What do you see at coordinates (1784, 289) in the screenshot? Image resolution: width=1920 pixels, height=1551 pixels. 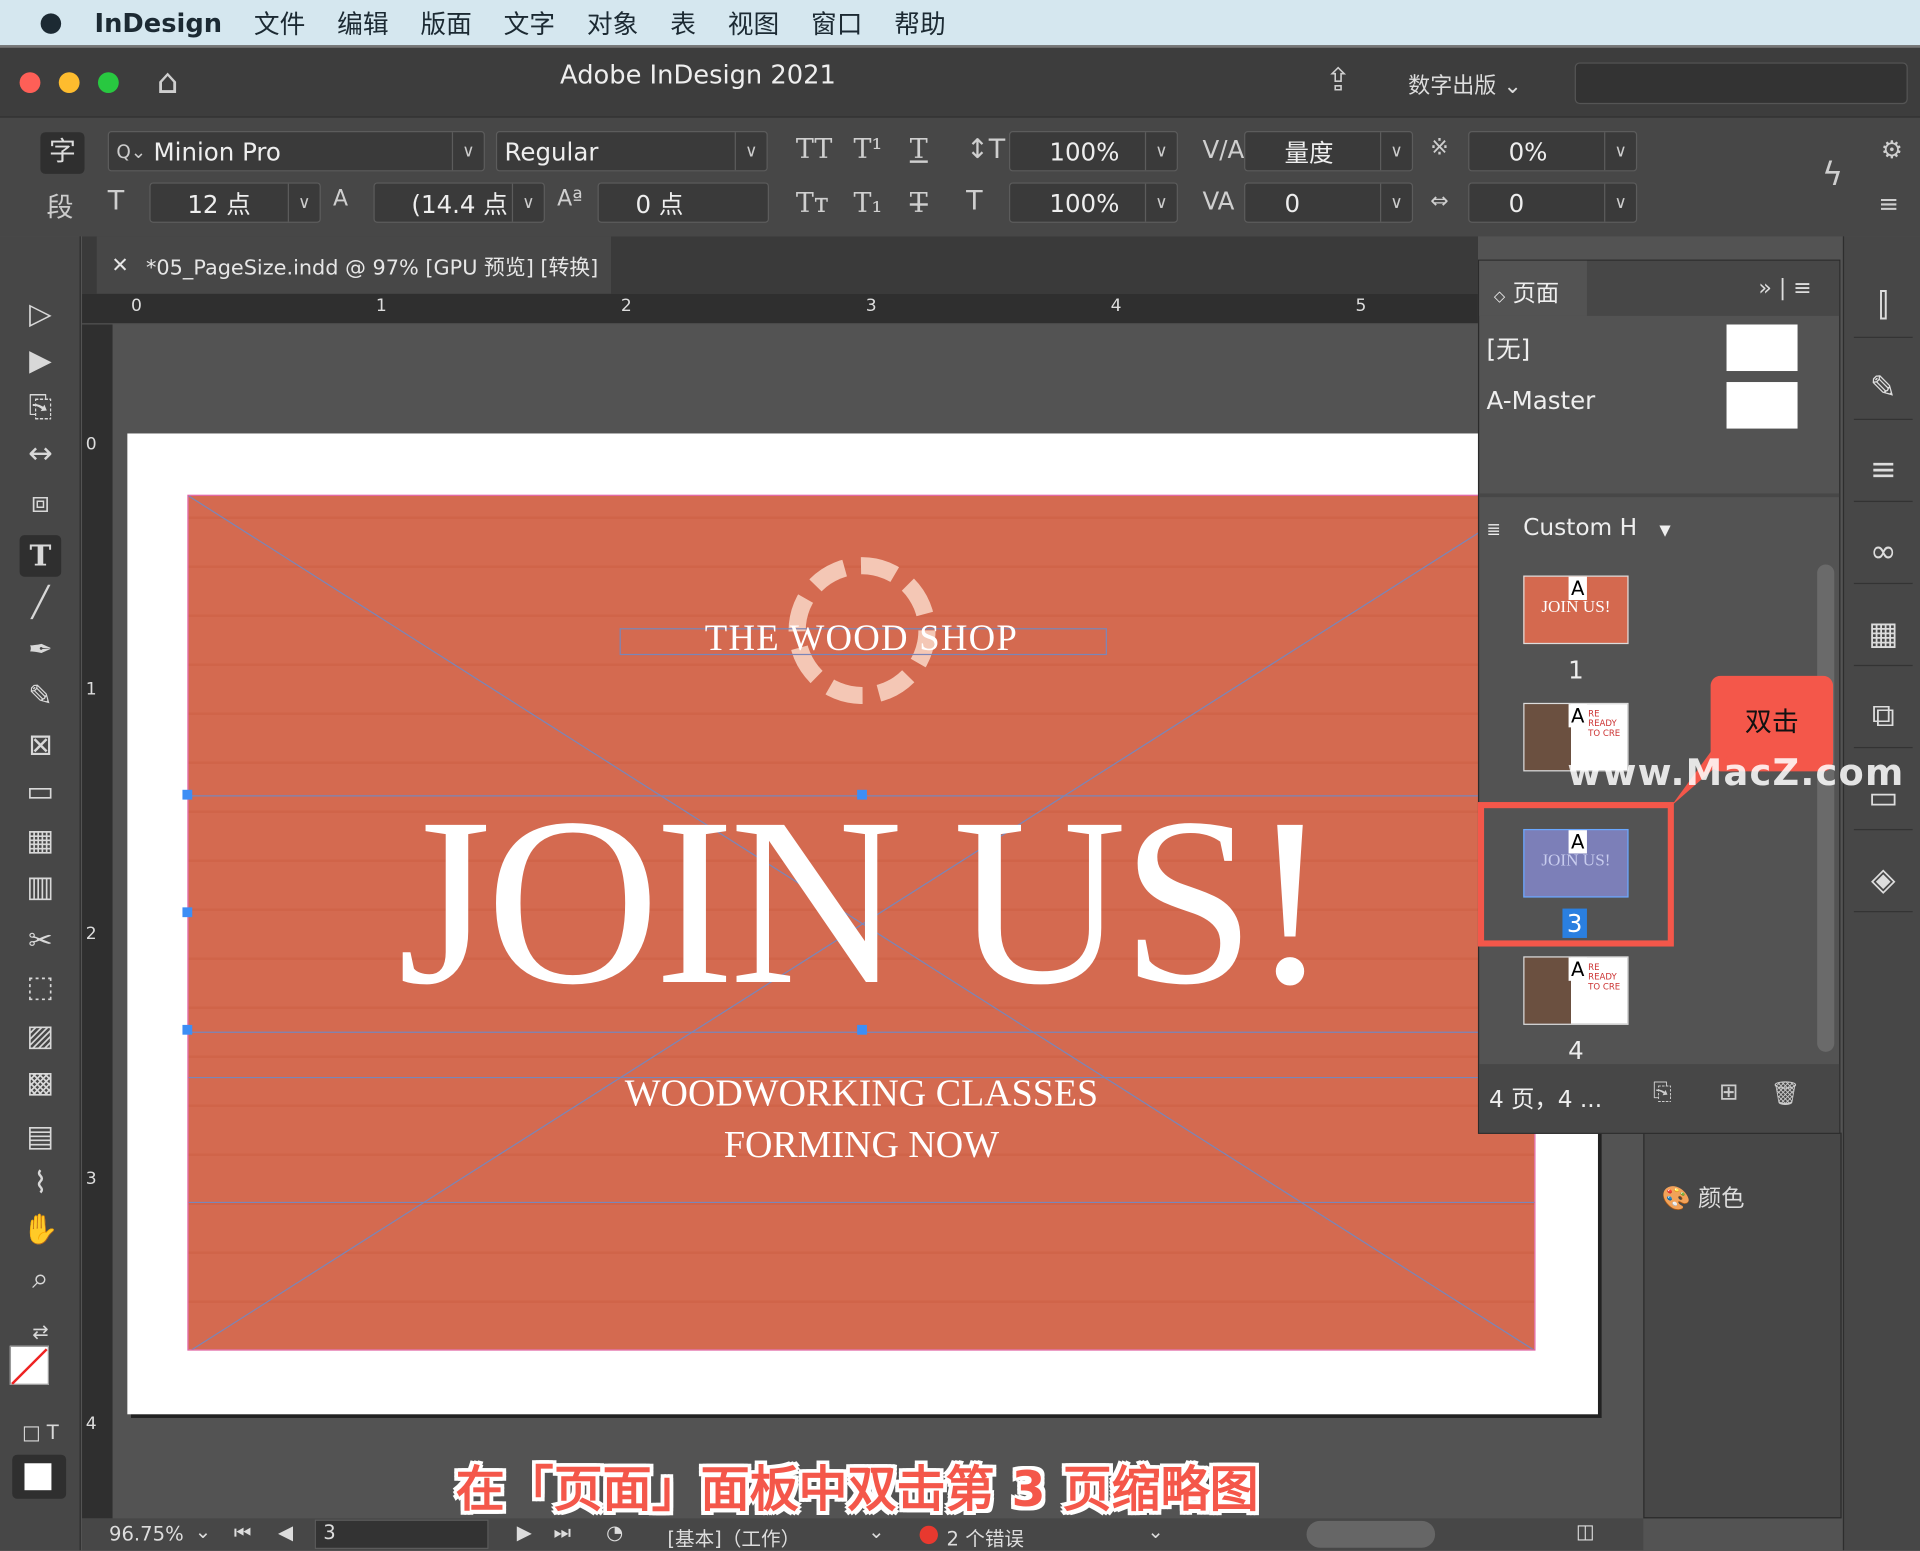 I see `collapse-panel-icon: » | ≡` at bounding box center [1784, 289].